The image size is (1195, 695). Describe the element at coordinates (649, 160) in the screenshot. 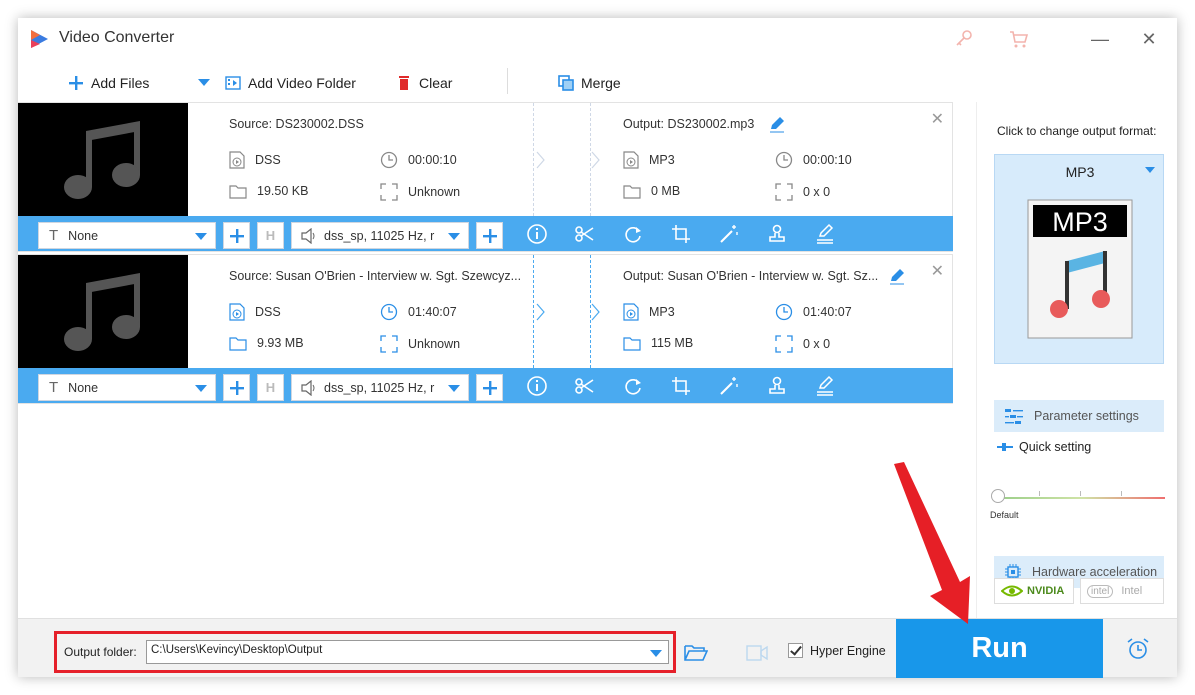

I see `output-format: MP3` at that location.